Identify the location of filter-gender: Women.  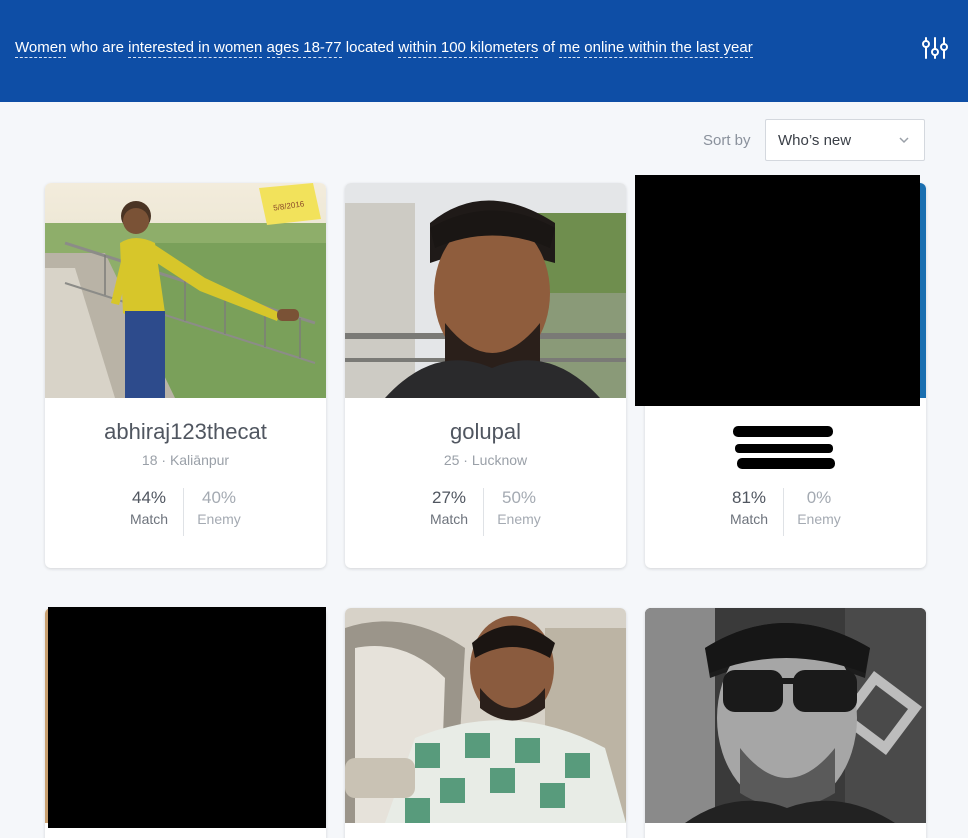
(41, 48).